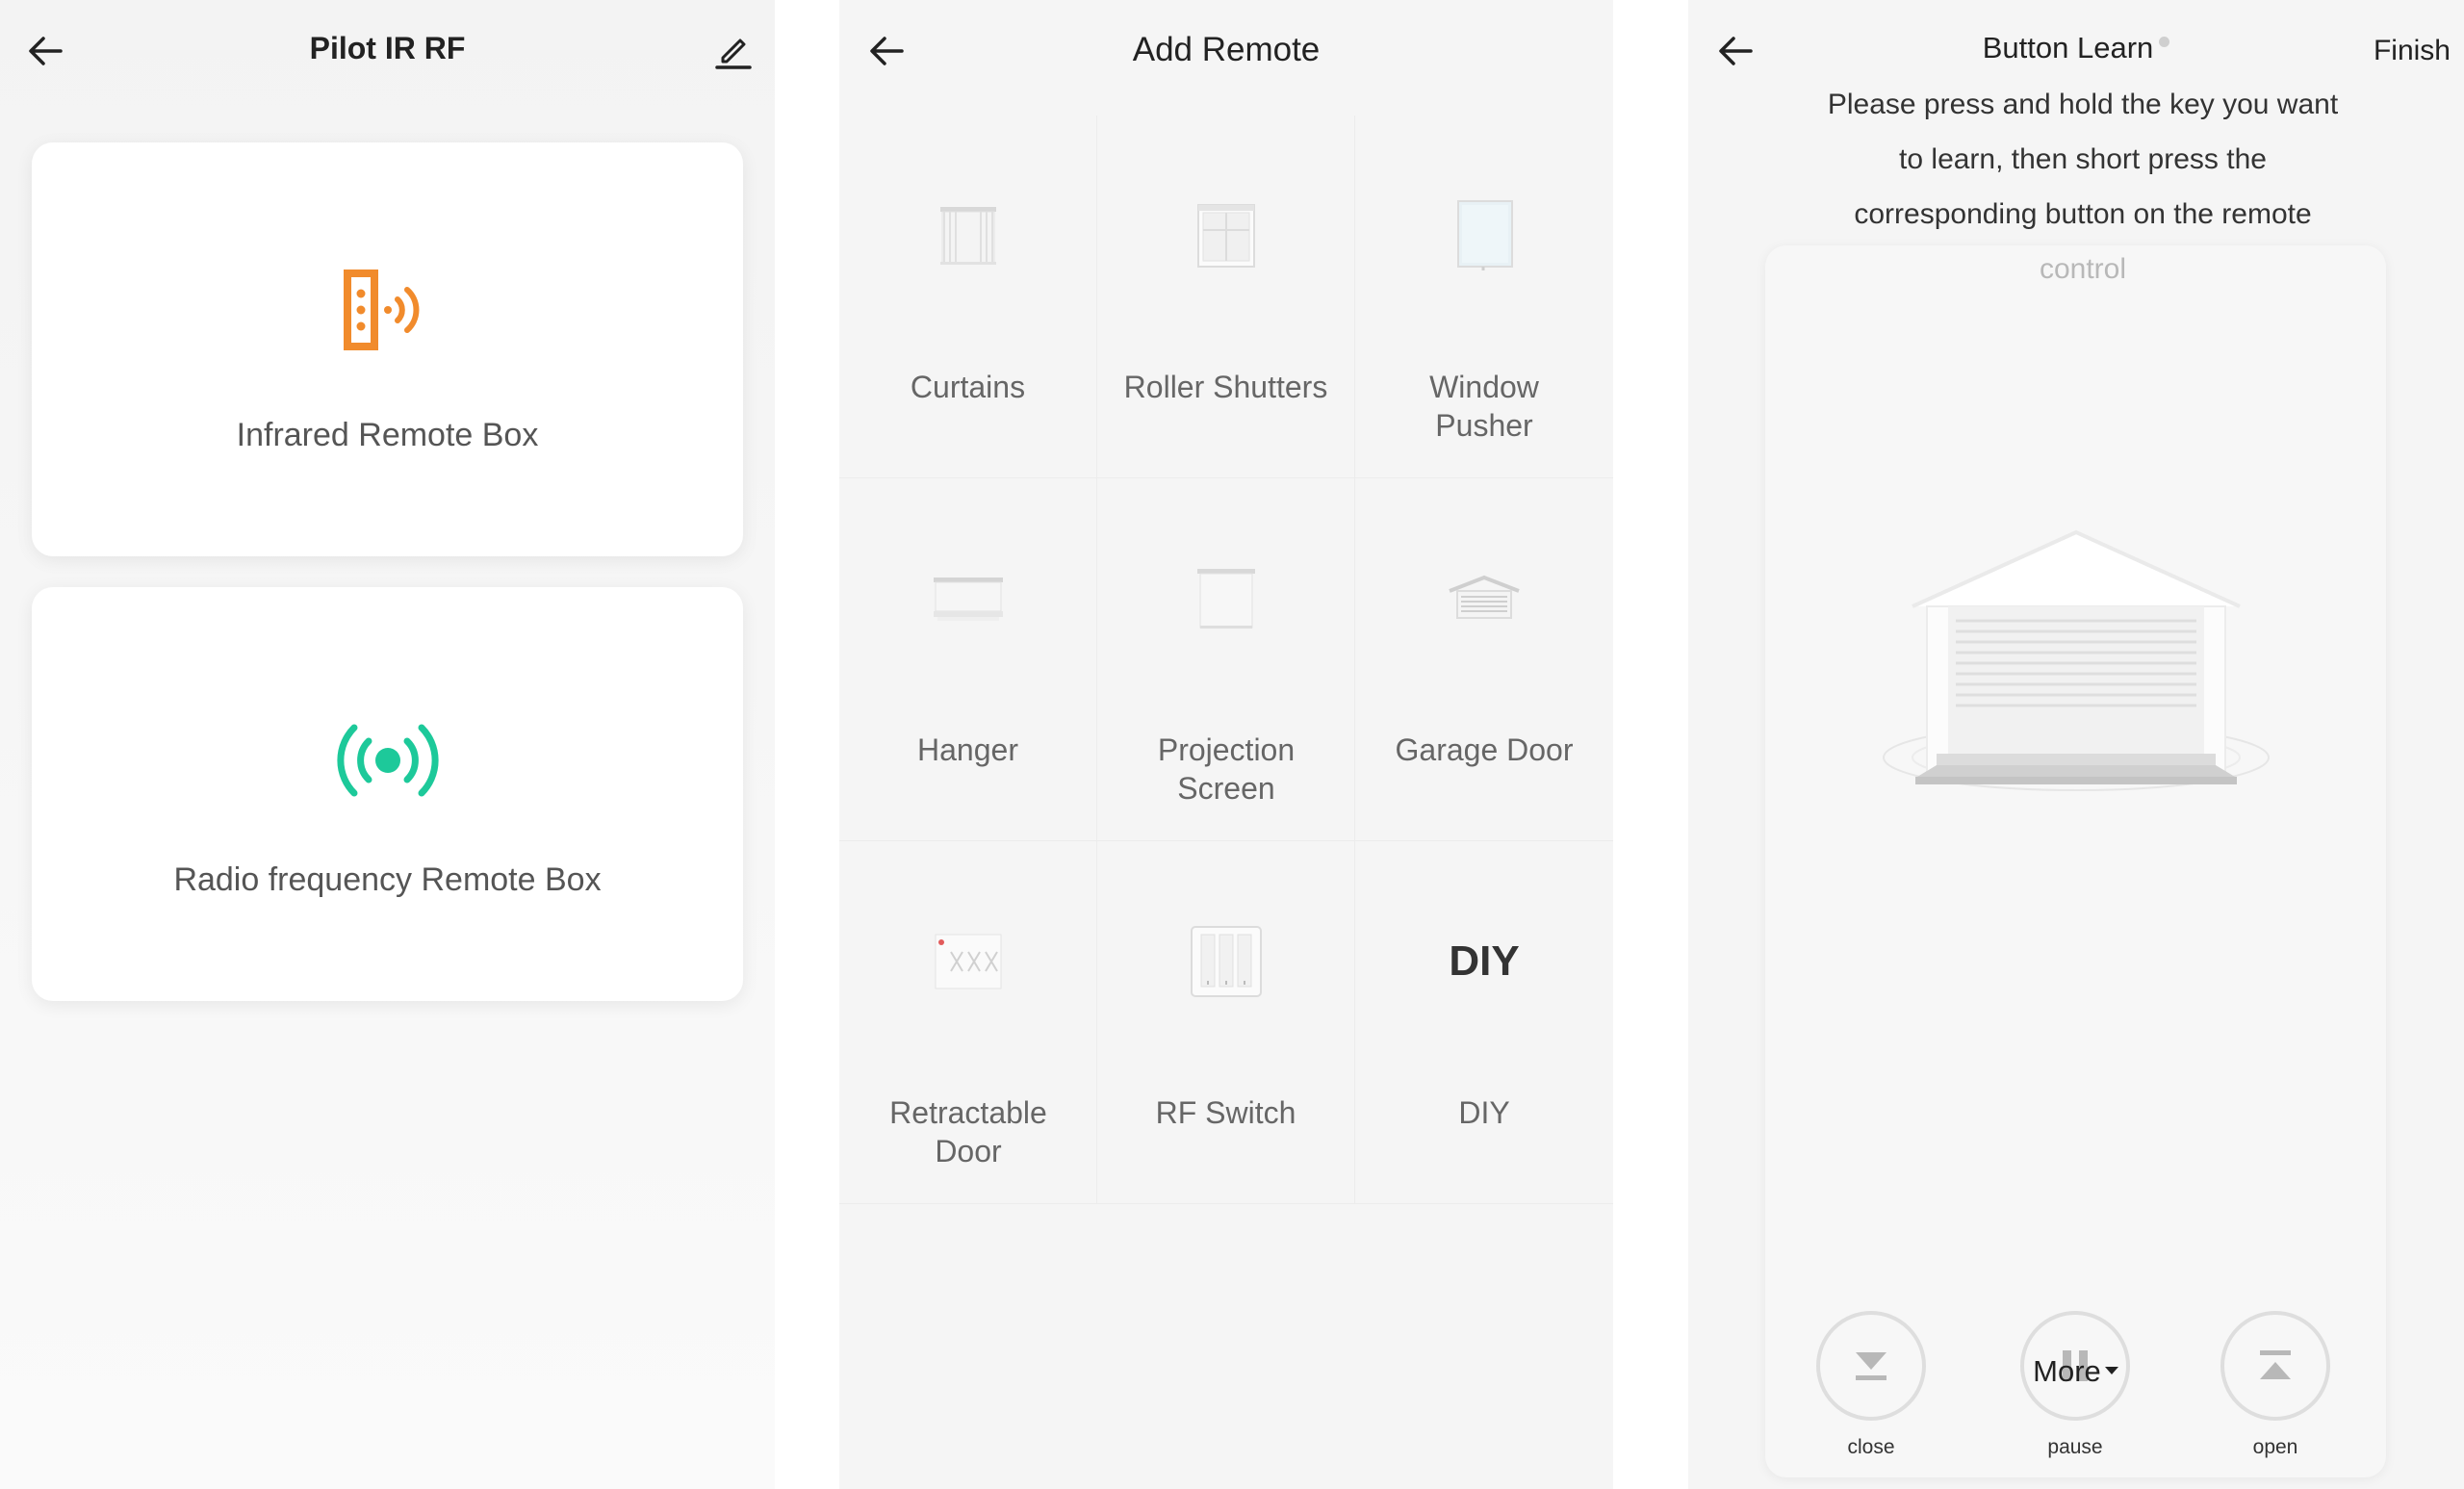 This screenshot has width=2464, height=1489. Describe the element at coordinates (1484, 659) in the screenshot. I see `remote-type-garage-door: Garage Door` at that location.